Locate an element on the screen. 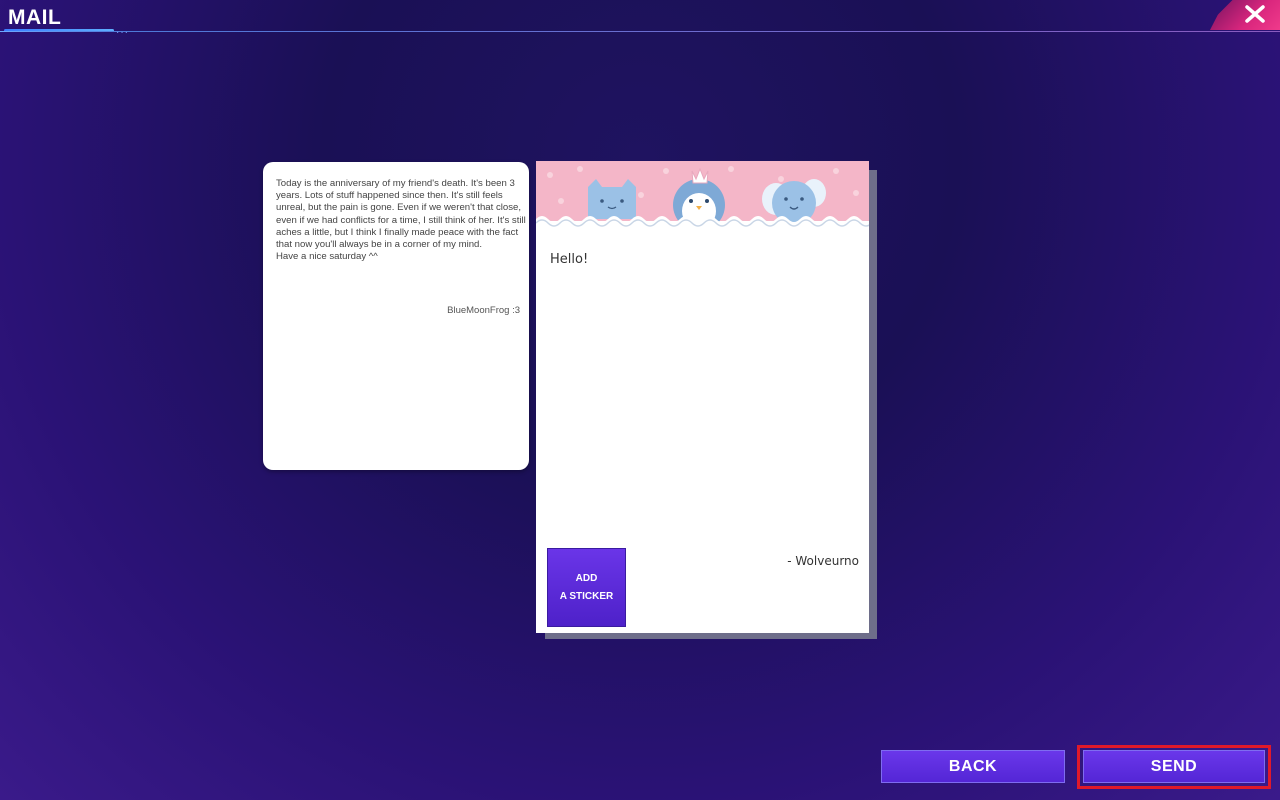 Image resolution: width=1280 pixels, height=800 pixels. add-sticker-button: ADD A STICKER is located at coordinates (586, 587).